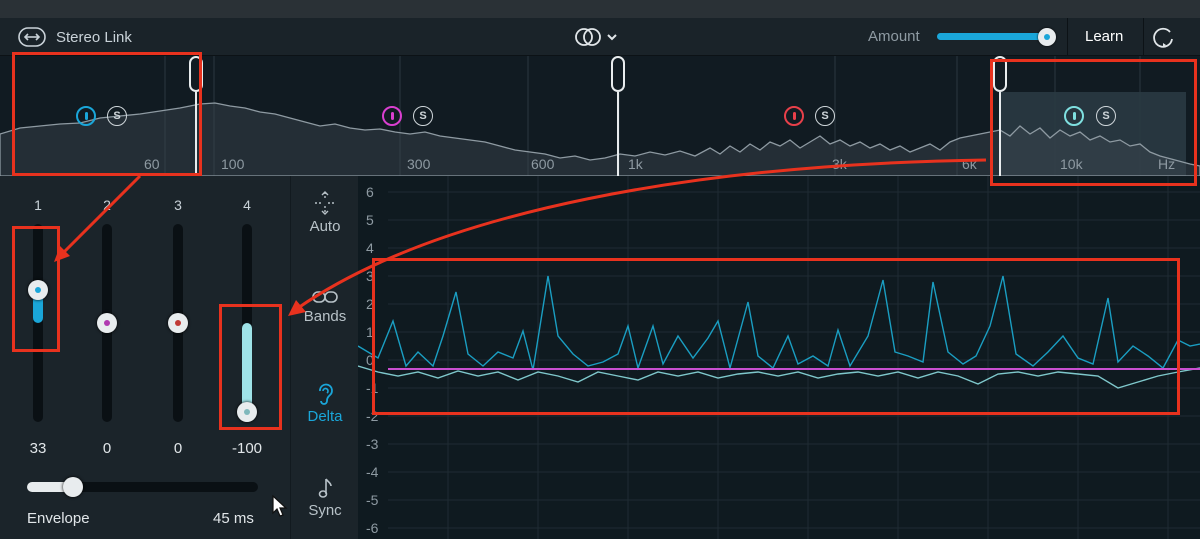 The image size is (1200, 539). I want to click on mode-bands-button: Bands, so click(325, 306).